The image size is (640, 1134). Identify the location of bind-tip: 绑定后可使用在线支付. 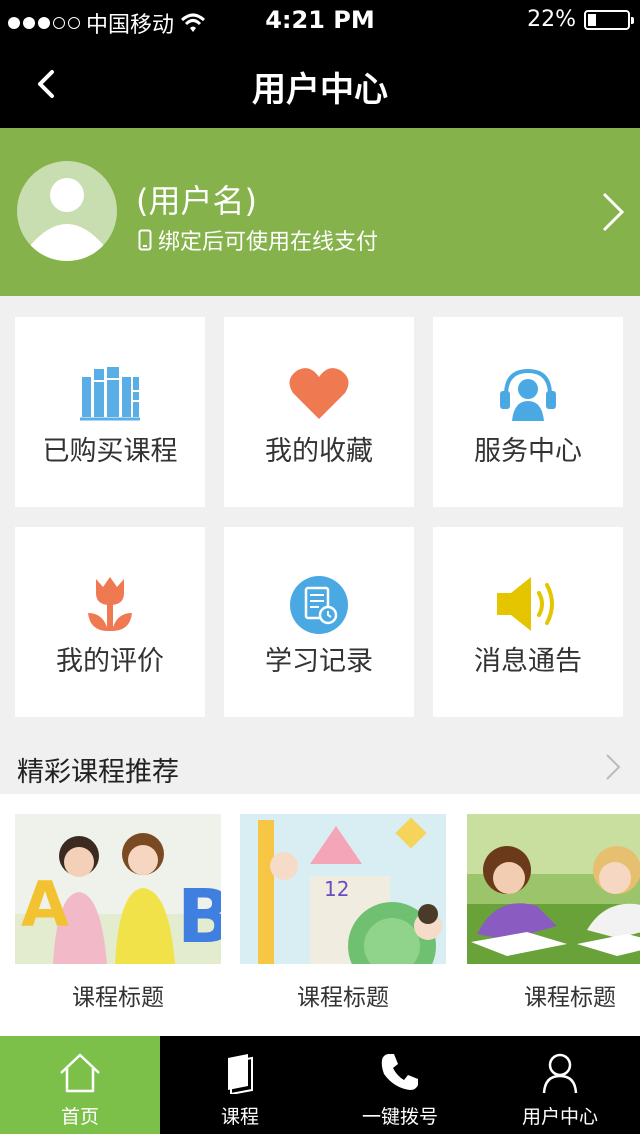
(258, 240).